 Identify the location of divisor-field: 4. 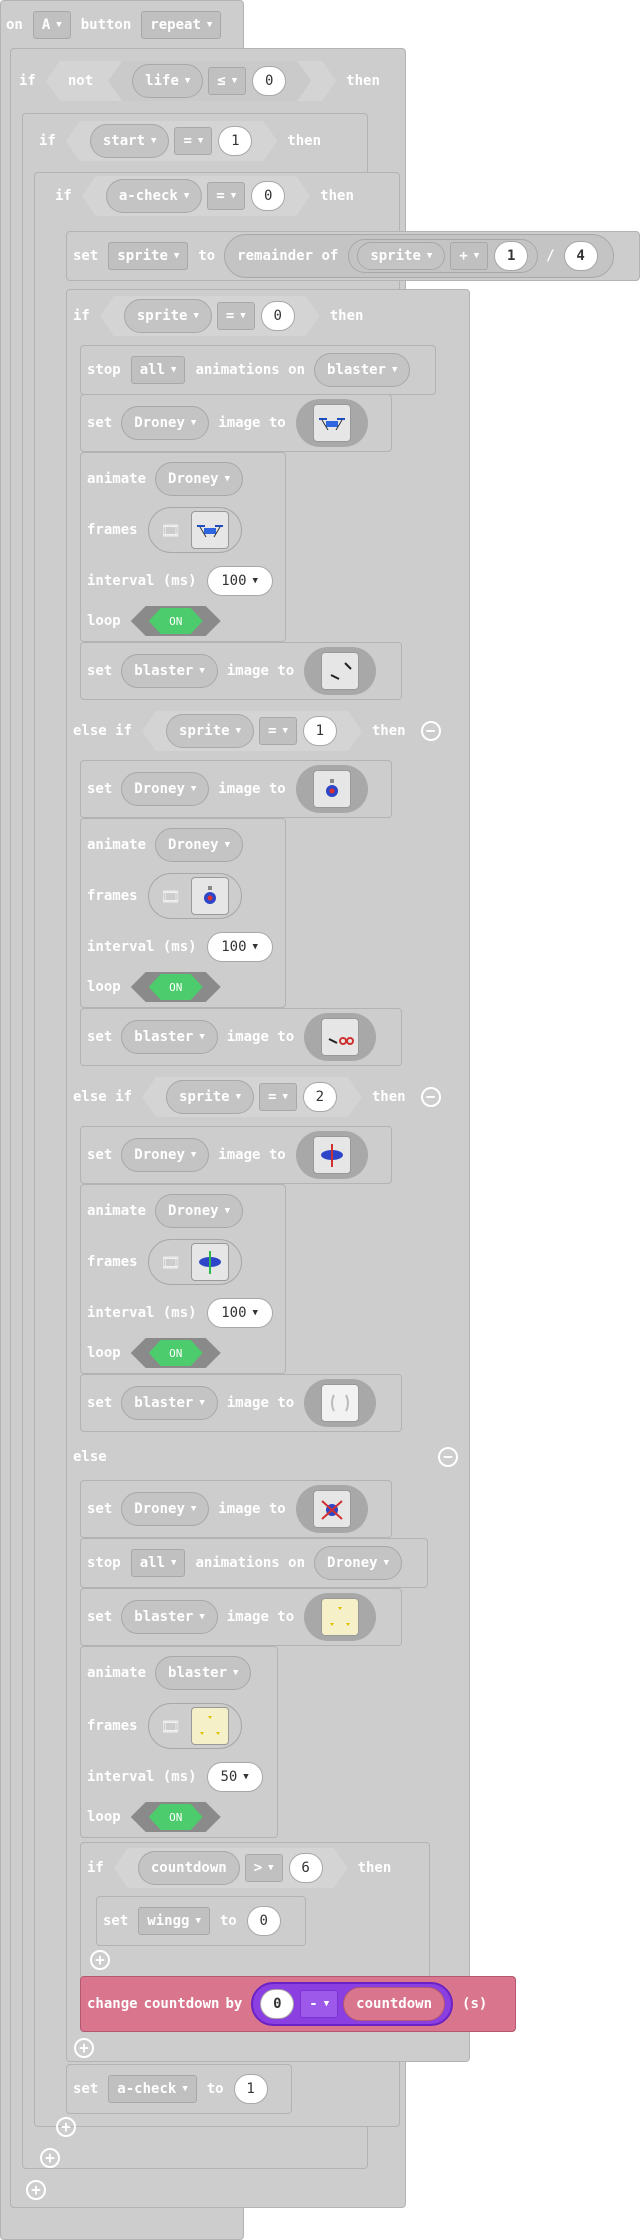
(580, 256).